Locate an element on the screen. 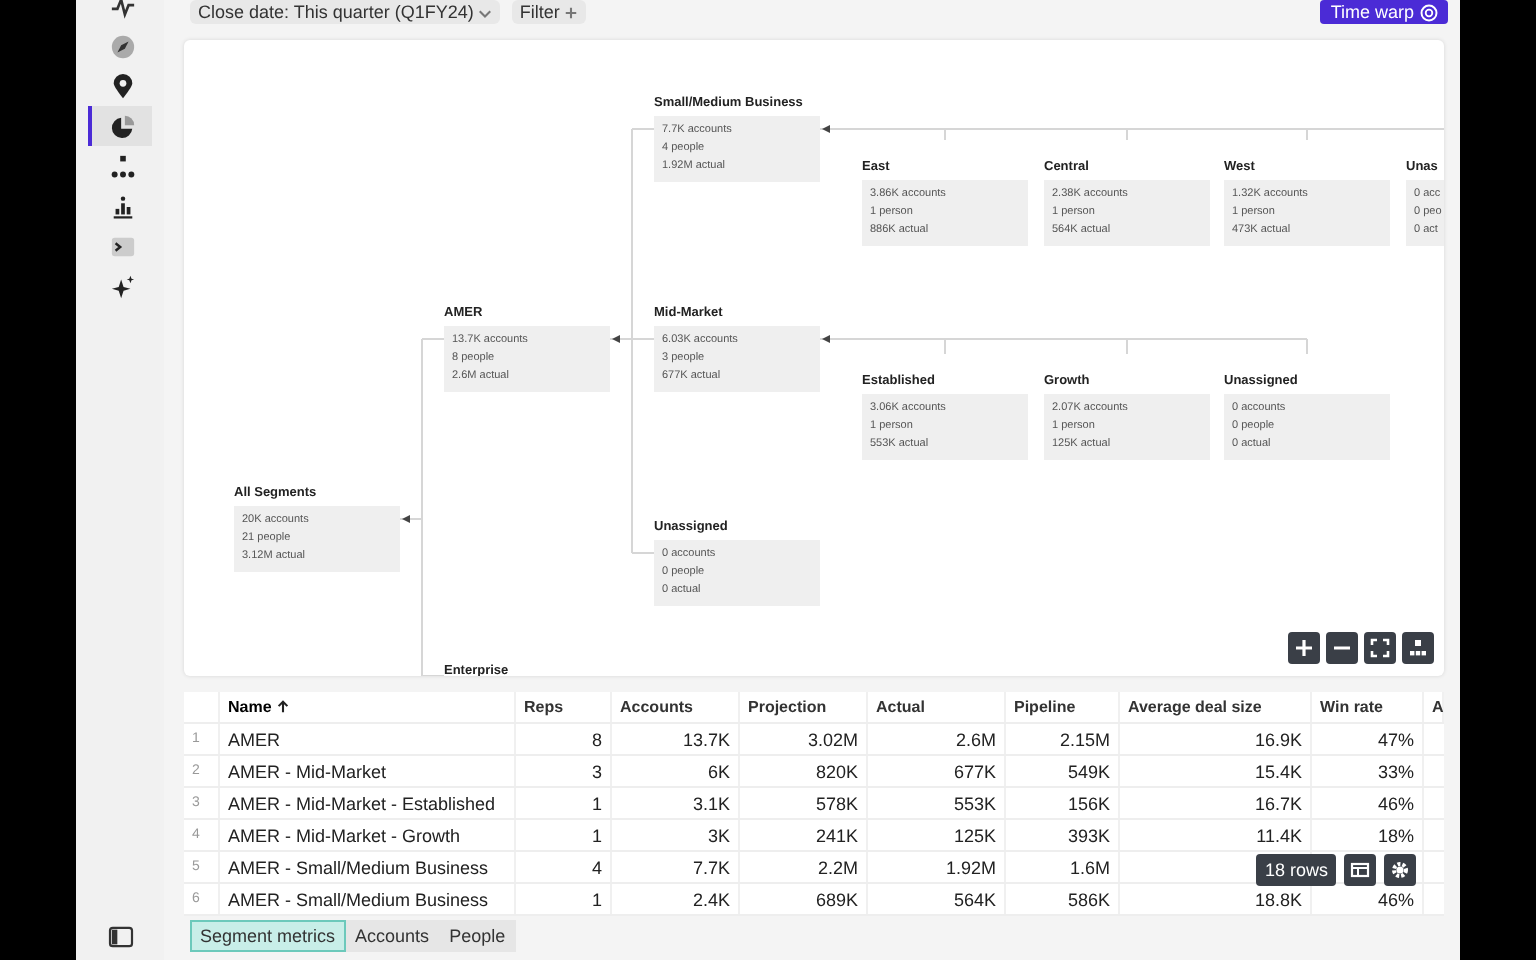 Image resolution: width=1536 pixels, height=960 pixels. time-warp-button: Time warp is located at coordinates (1384, 12).